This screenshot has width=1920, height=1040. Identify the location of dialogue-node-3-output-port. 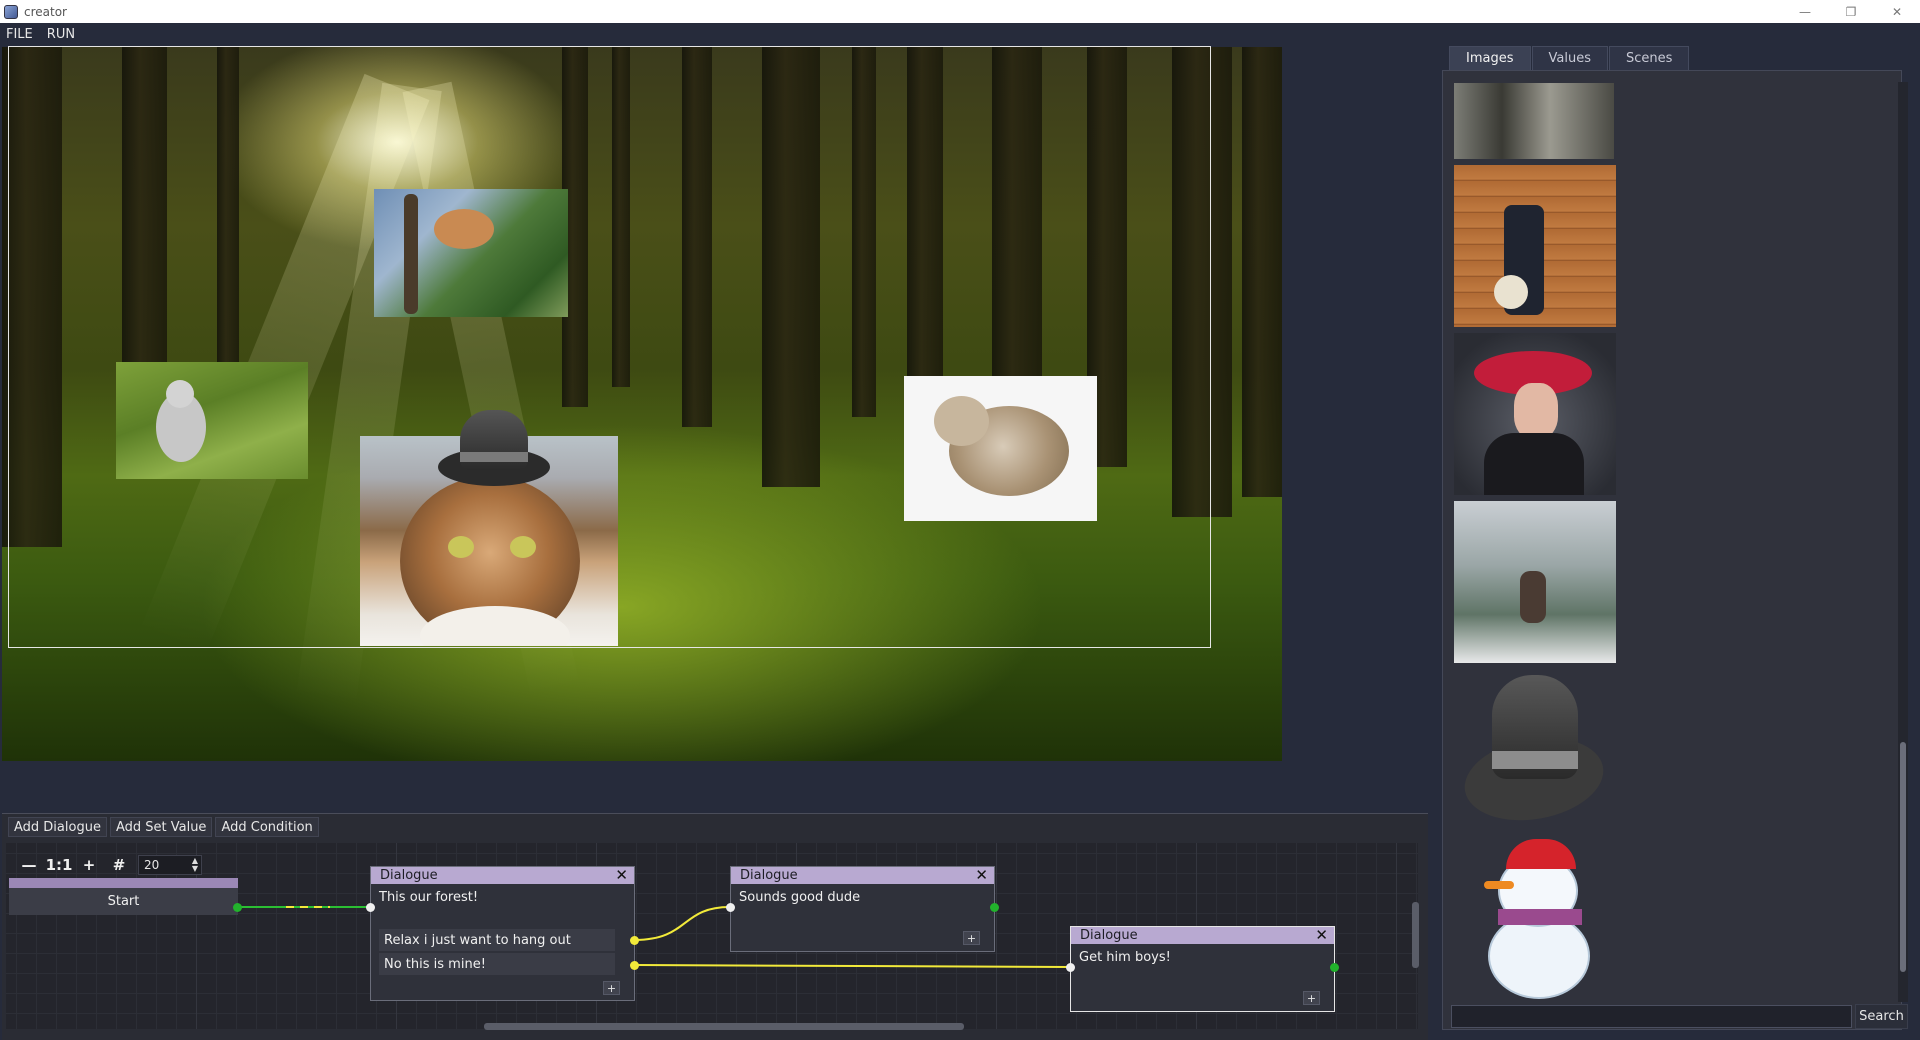
(1334, 967).